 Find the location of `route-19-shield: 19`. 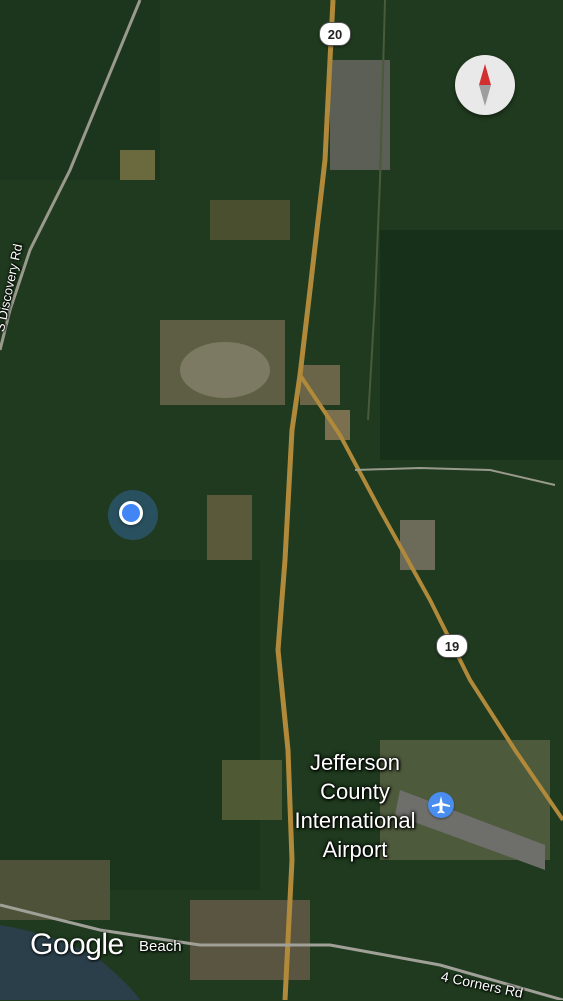

route-19-shield: 19 is located at coordinates (452, 646).